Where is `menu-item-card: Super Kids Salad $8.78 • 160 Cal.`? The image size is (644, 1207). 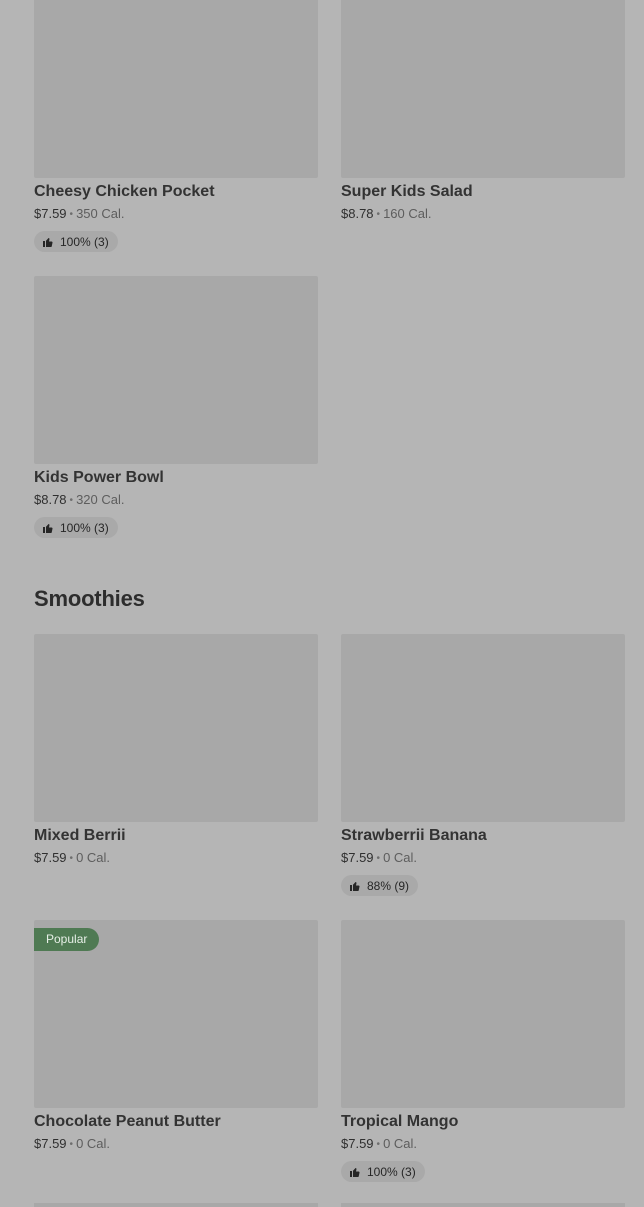 menu-item-card: Super Kids Salad $8.78 • 160 Cal. is located at coordinates (483, 111).